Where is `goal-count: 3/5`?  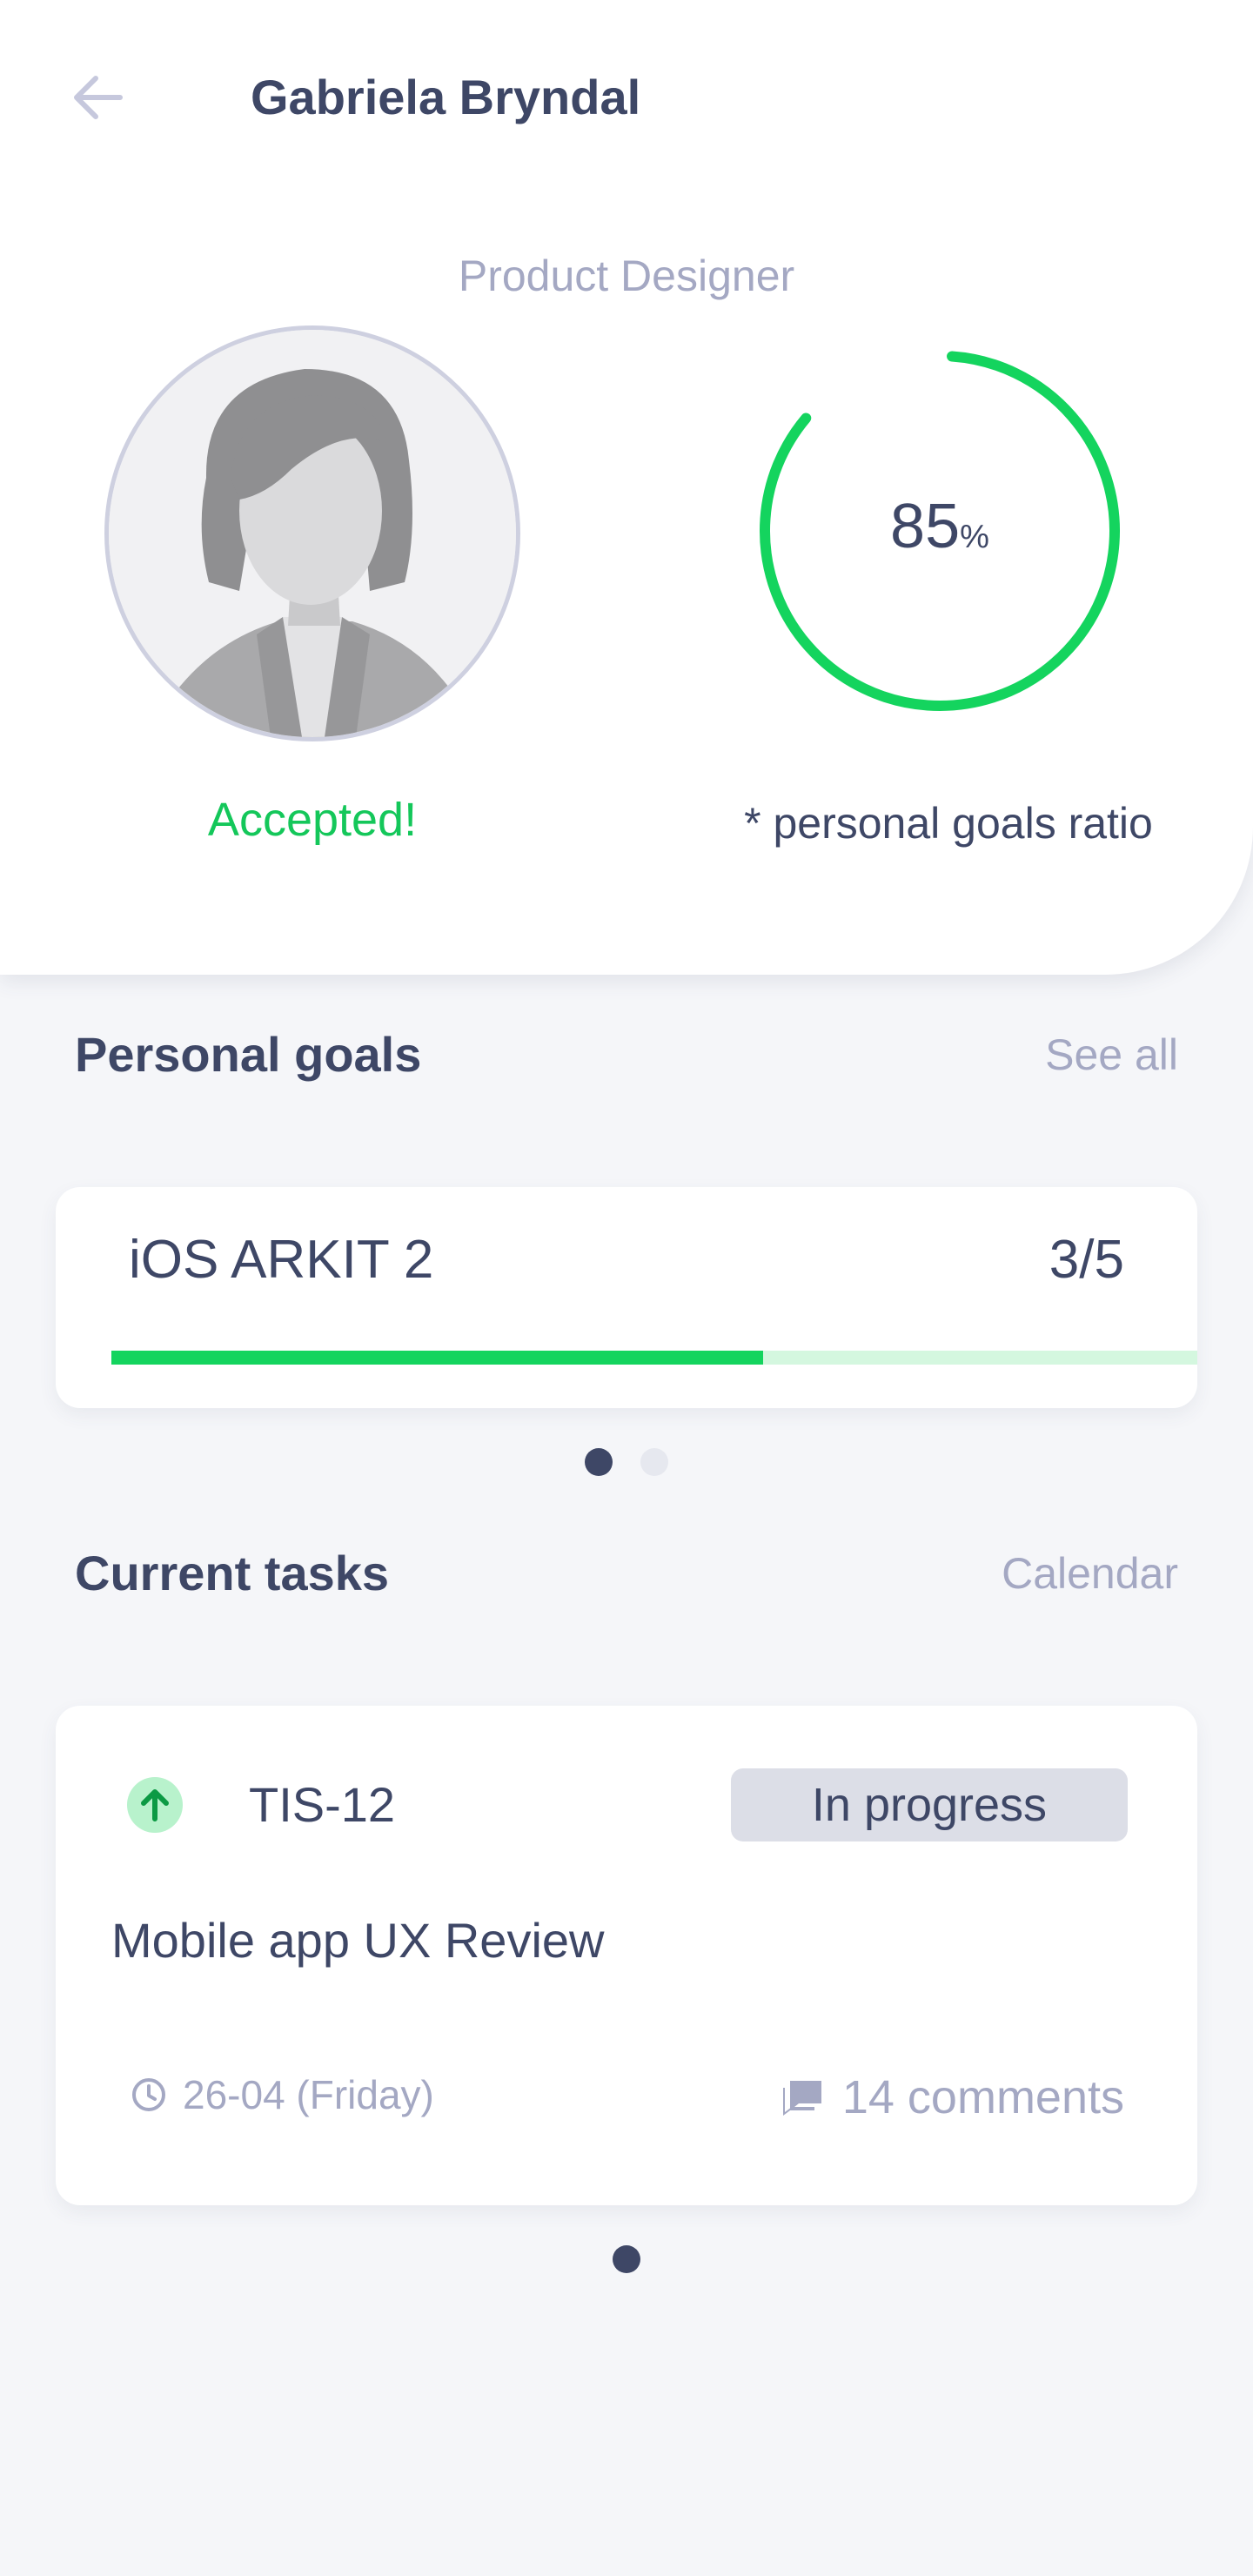 goal-count: 3/5 is located at coordinates (1086, 1260).